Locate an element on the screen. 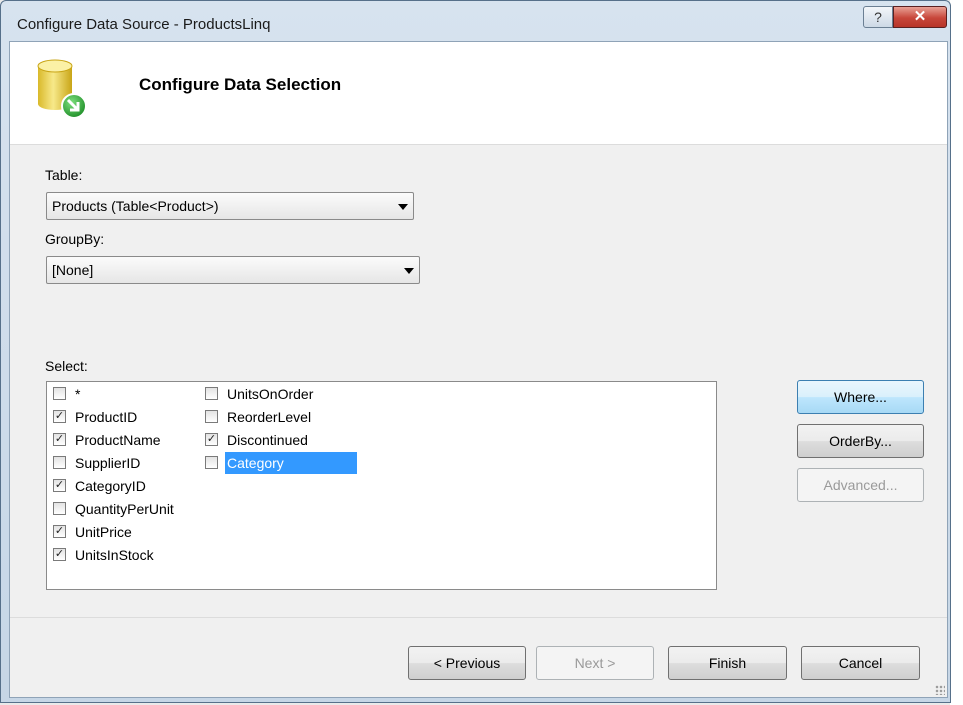 Image resolution: width=963 pixels, height=705 pixels. previous-button: < Previous is located at coordinates (467, 663).